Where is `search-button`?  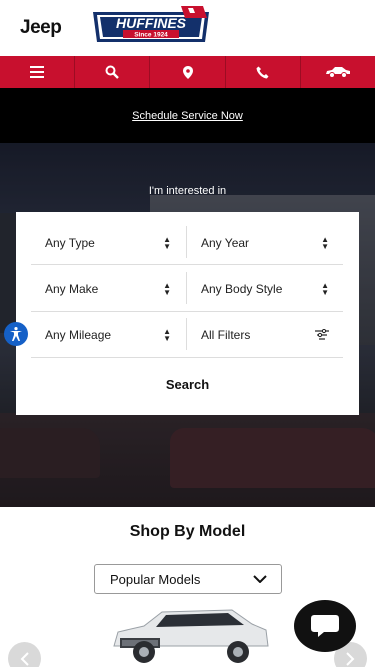
search-button is located at coordinates (113, 72).